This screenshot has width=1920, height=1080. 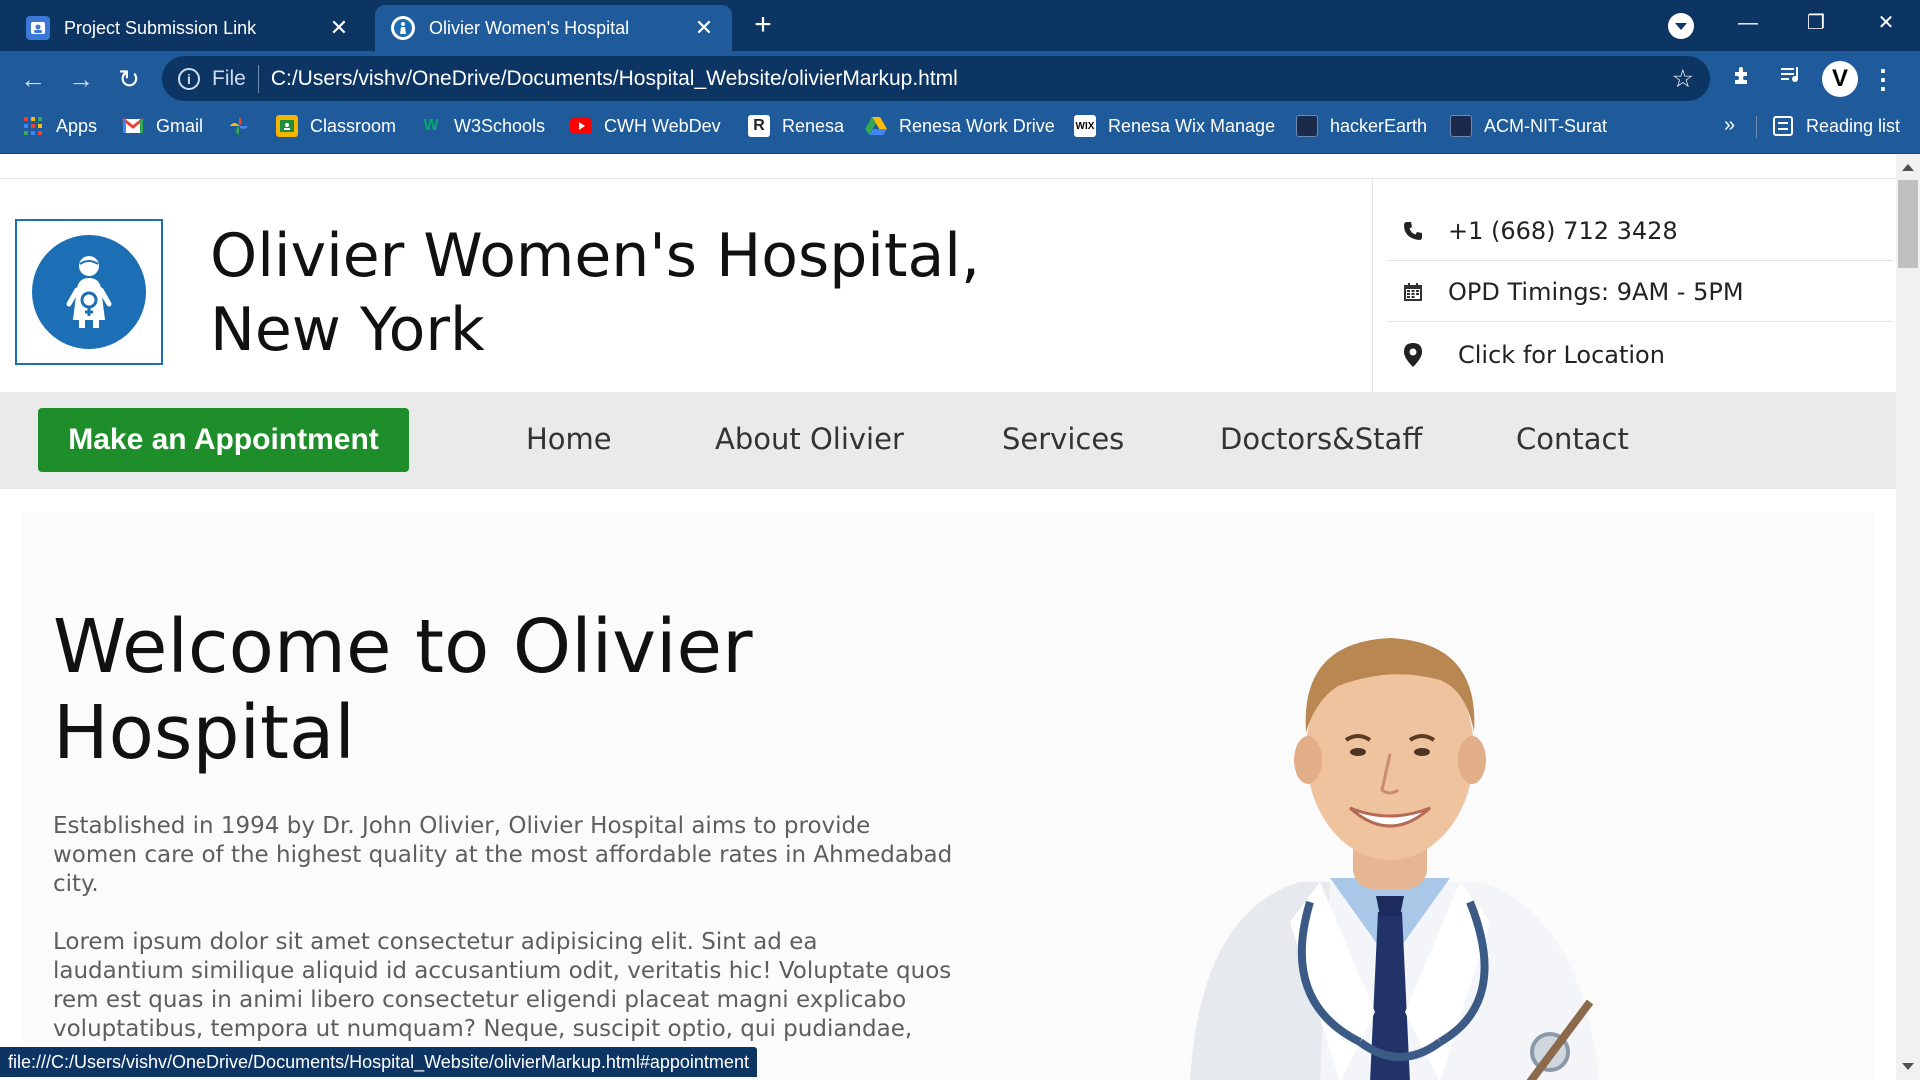 I want to click on reading-list-button: Reading list, so click(x=1836, y=126).